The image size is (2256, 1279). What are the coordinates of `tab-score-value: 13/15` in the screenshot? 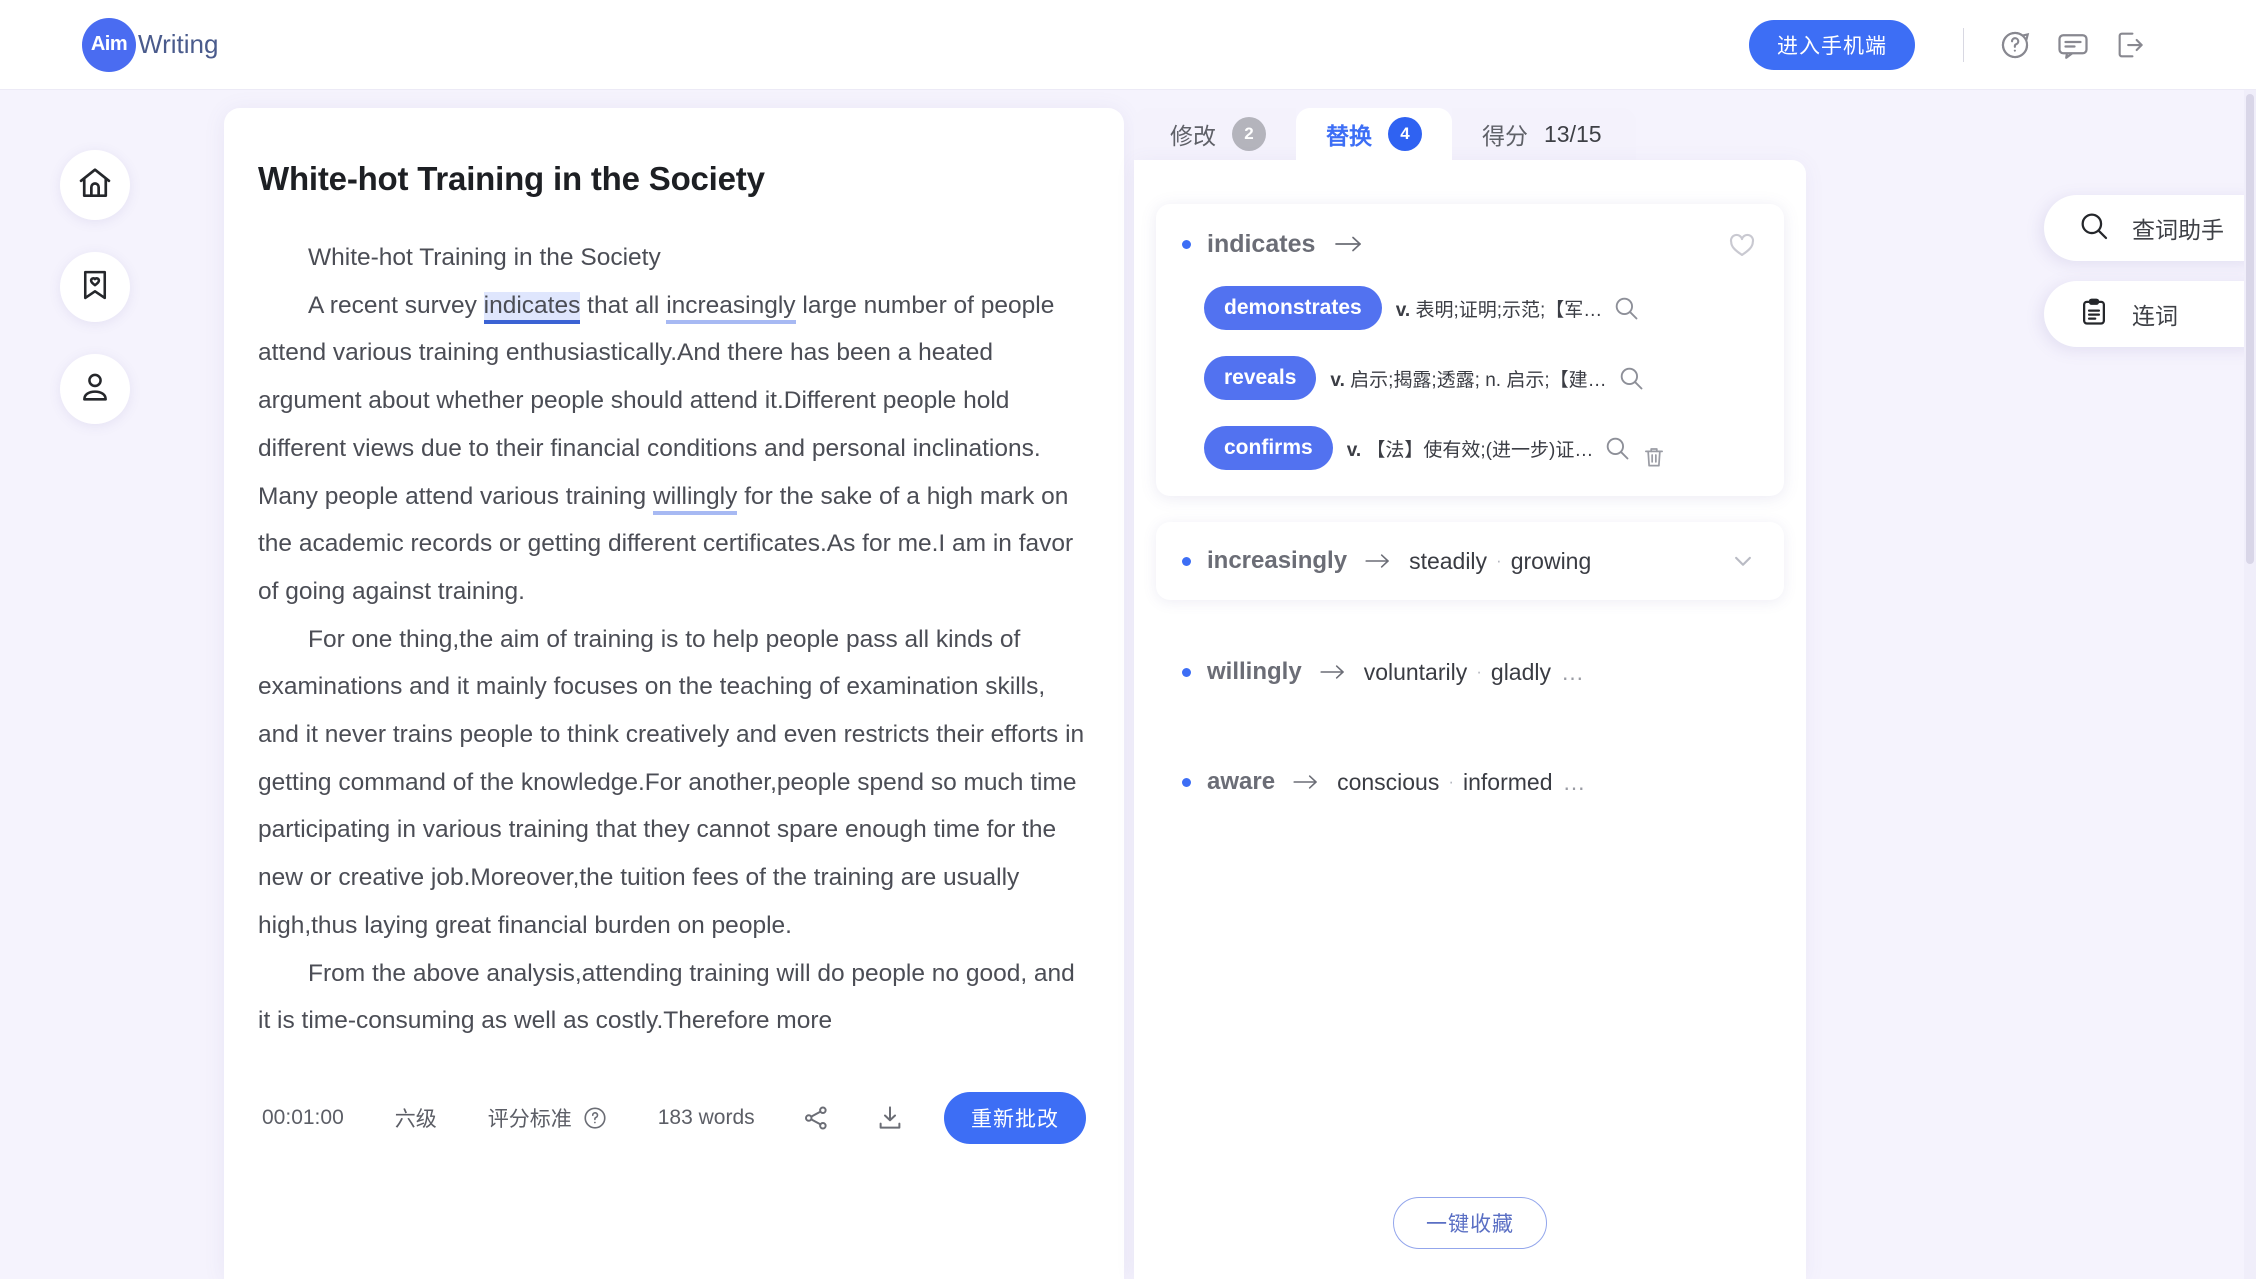 It's located at (1573, 133).